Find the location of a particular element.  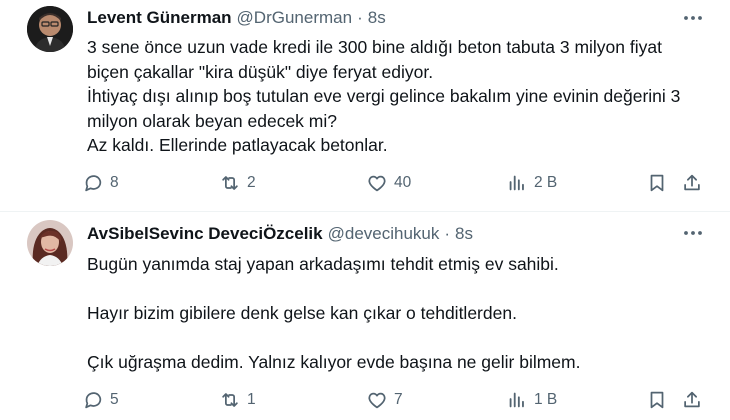

like-button: 40 is located at coordinates (388, 183).